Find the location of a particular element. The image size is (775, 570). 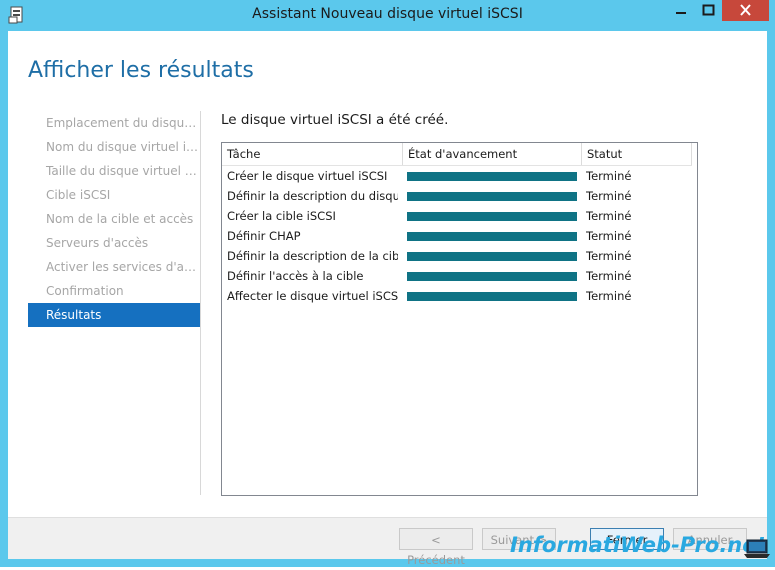

result-message: Le disque virtuel iSCSI a été créé. is located at coordinates (335, 120).